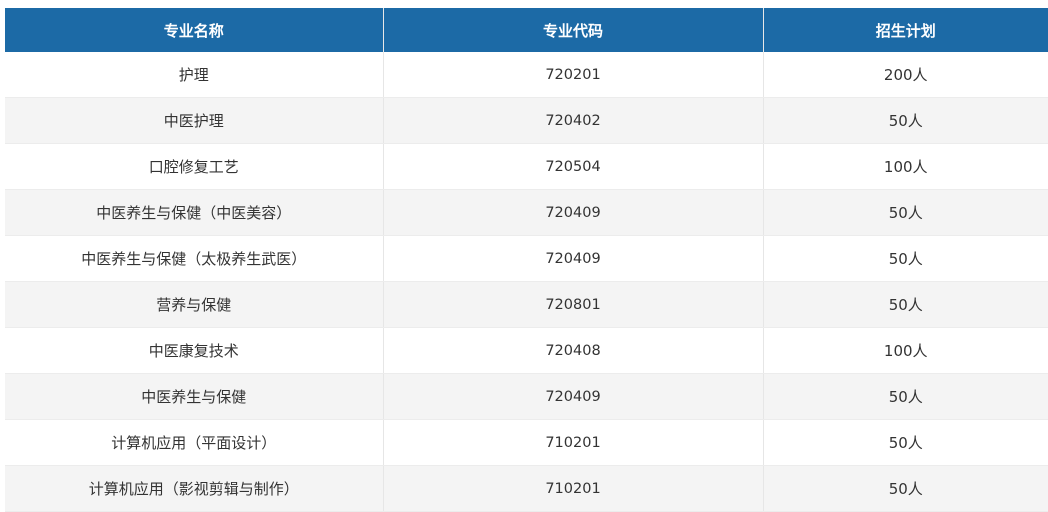  What do you see at coordinates (194, 212) in the screenshot?
I see `cell-major-name: 中医养生与保健（中医美容）` at bounding box center [194, 212].